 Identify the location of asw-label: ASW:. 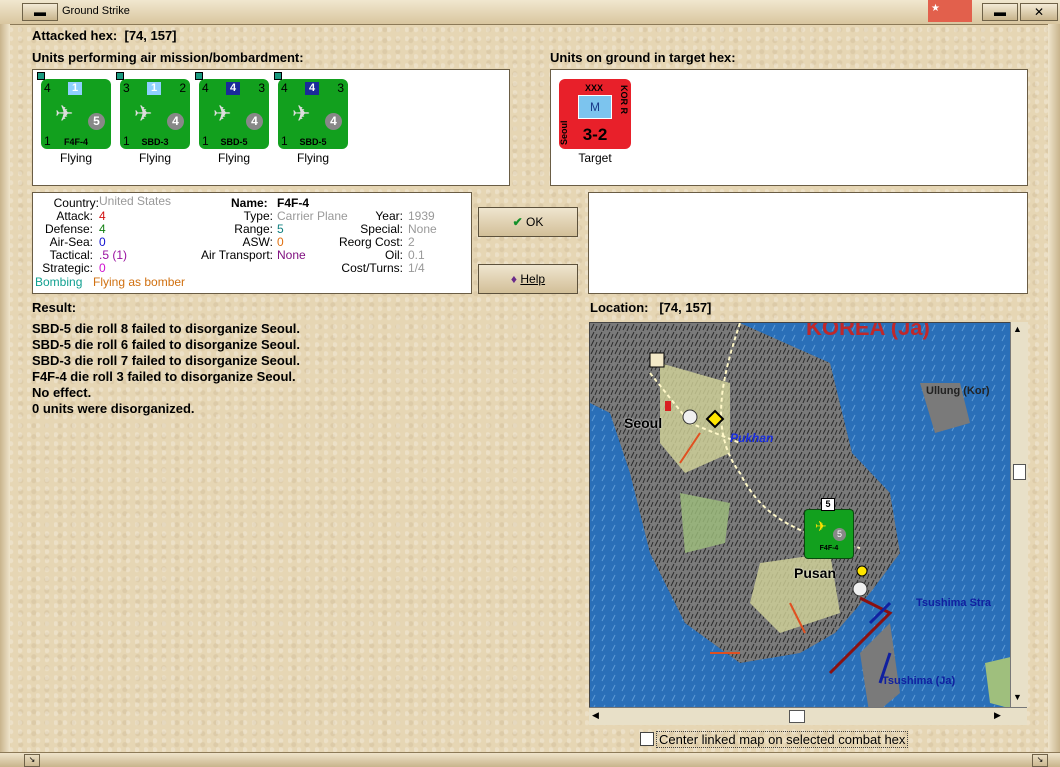
(257, 242).